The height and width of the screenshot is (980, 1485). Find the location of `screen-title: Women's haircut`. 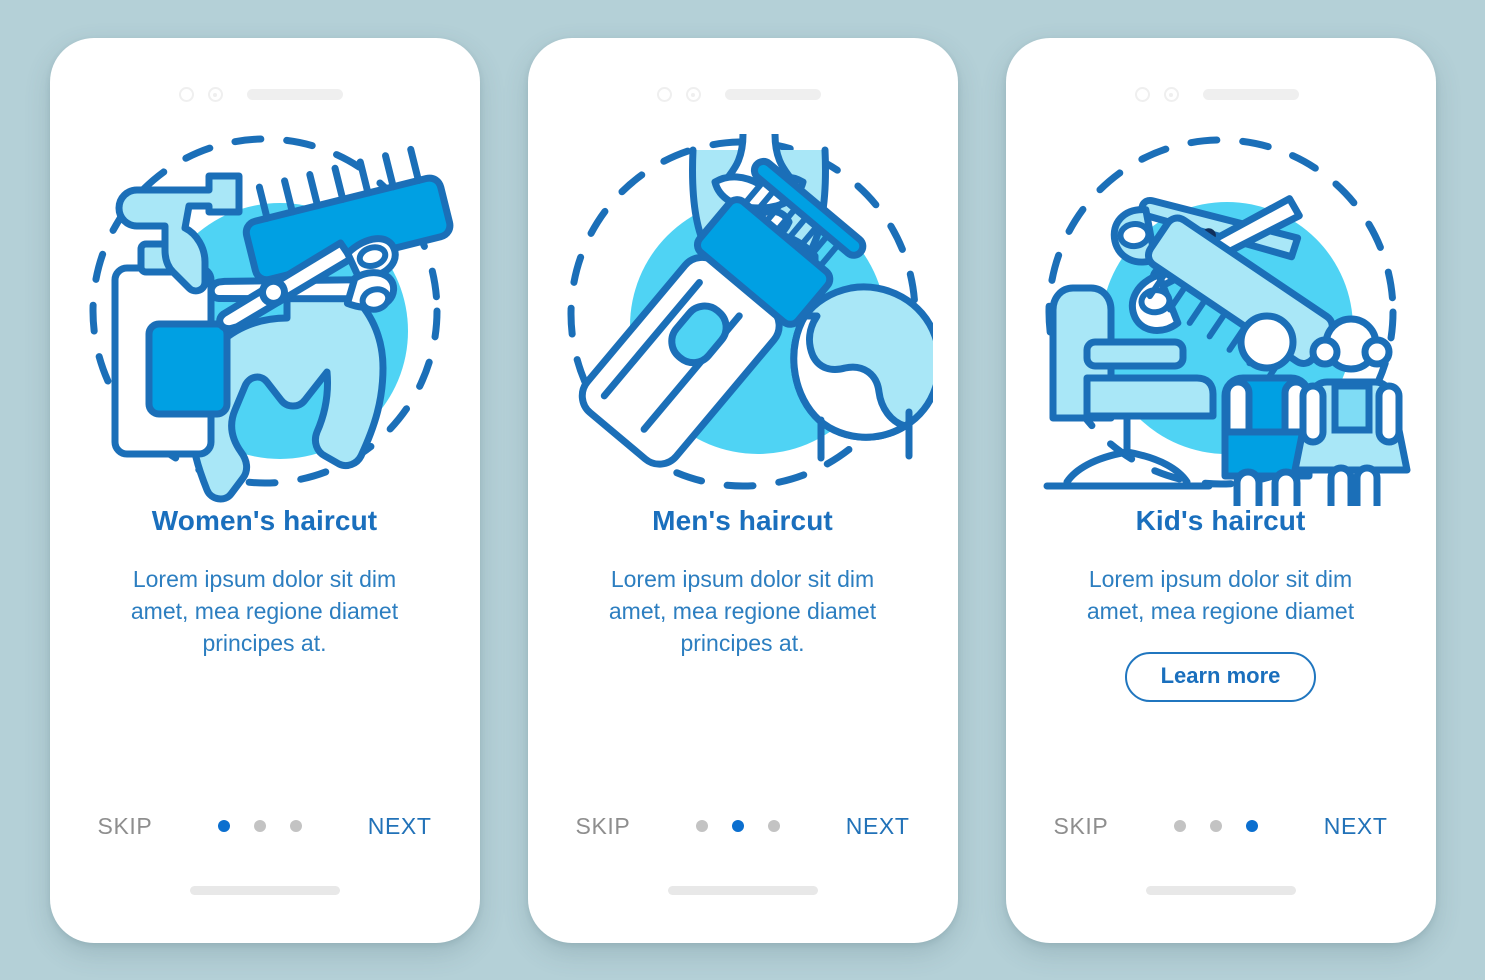

screen-title: Women's haircut is located at coordinates (264, 520).